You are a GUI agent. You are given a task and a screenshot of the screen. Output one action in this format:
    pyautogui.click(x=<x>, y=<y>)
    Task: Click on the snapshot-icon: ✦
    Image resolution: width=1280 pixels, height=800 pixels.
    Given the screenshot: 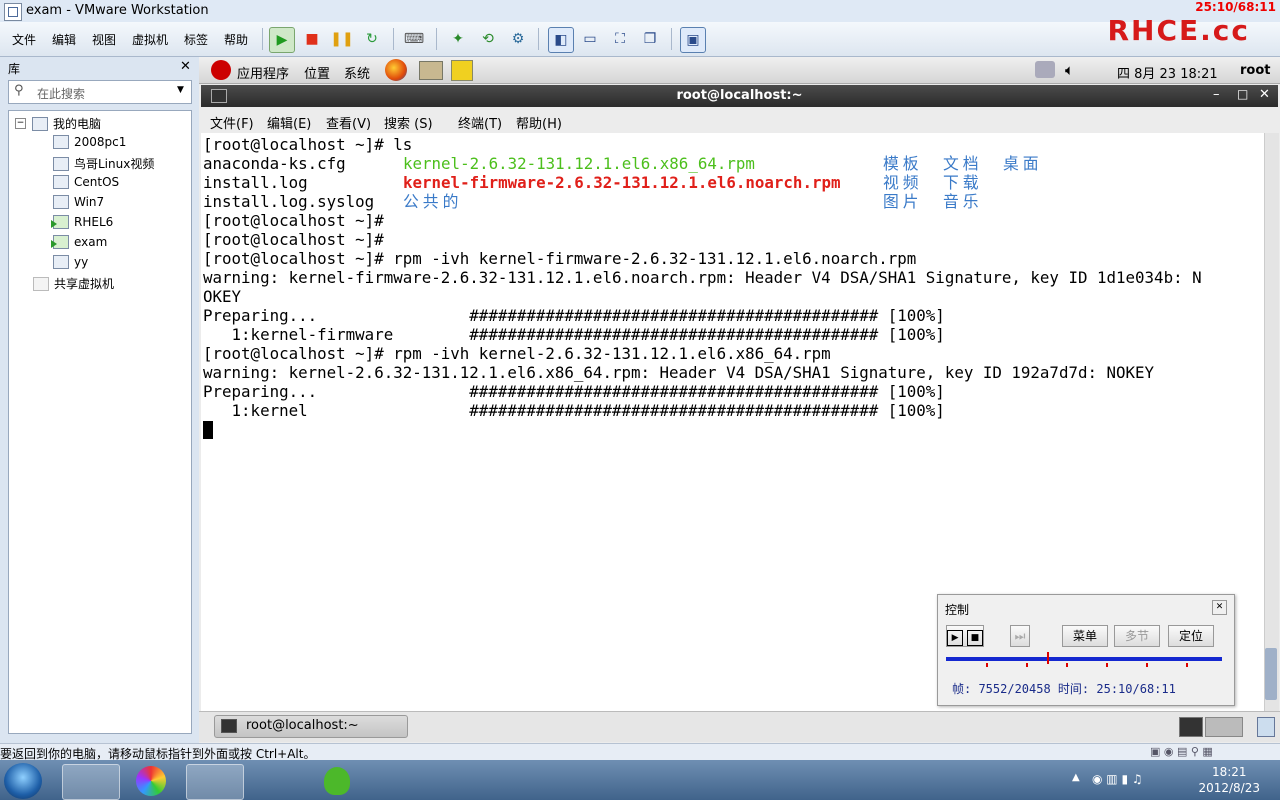 What is the action you would take?
    pyautogui.click(x=458, y=39)
    